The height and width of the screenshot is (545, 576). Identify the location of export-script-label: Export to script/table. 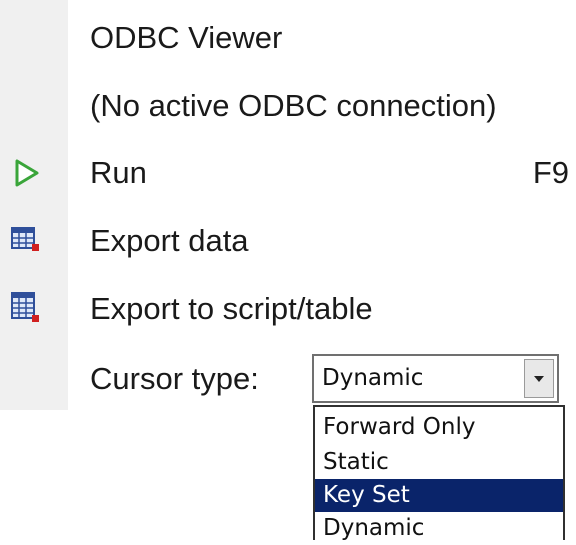
(231, 308).